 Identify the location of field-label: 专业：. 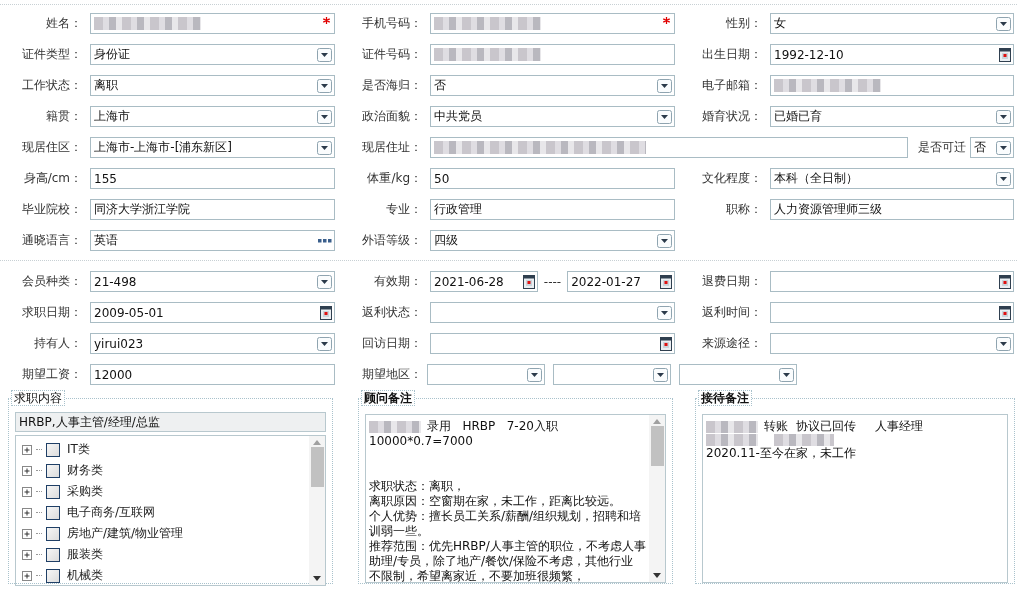
(404, 209).